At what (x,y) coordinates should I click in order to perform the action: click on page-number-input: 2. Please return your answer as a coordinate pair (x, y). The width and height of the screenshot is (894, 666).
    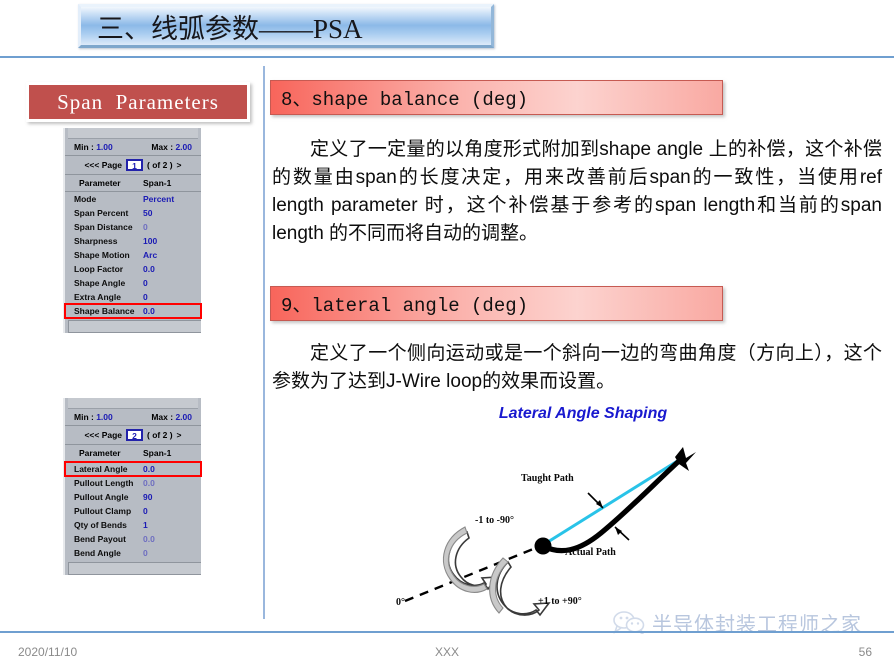
    Looking at the image, I should click on (135, 435).